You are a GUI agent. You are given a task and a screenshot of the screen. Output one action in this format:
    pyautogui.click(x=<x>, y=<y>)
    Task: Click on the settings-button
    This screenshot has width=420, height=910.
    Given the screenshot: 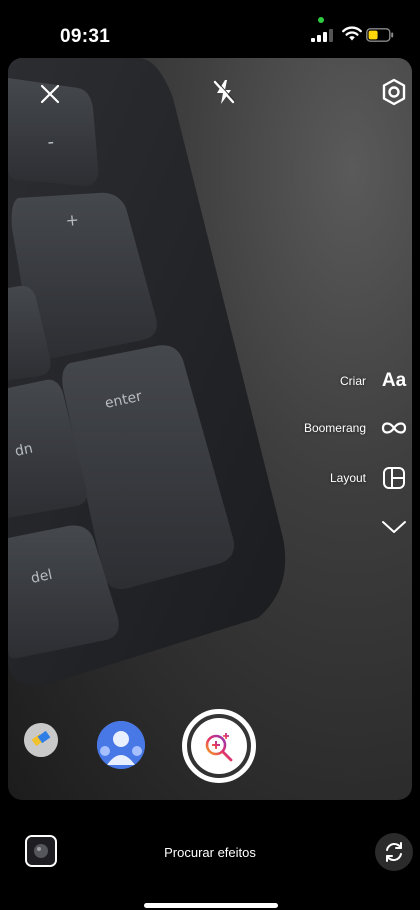 What is the action you would take?
    pyautogui.click(x=393, y=92)
    